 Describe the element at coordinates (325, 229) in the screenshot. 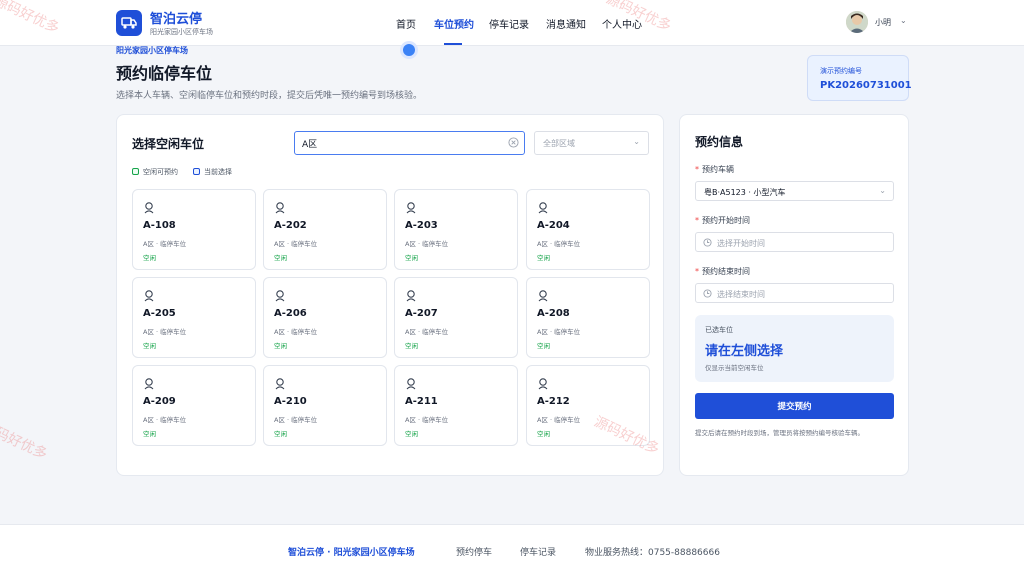

I see `spot-card: A-202 A区 · 临停车位 空闲` at that location.